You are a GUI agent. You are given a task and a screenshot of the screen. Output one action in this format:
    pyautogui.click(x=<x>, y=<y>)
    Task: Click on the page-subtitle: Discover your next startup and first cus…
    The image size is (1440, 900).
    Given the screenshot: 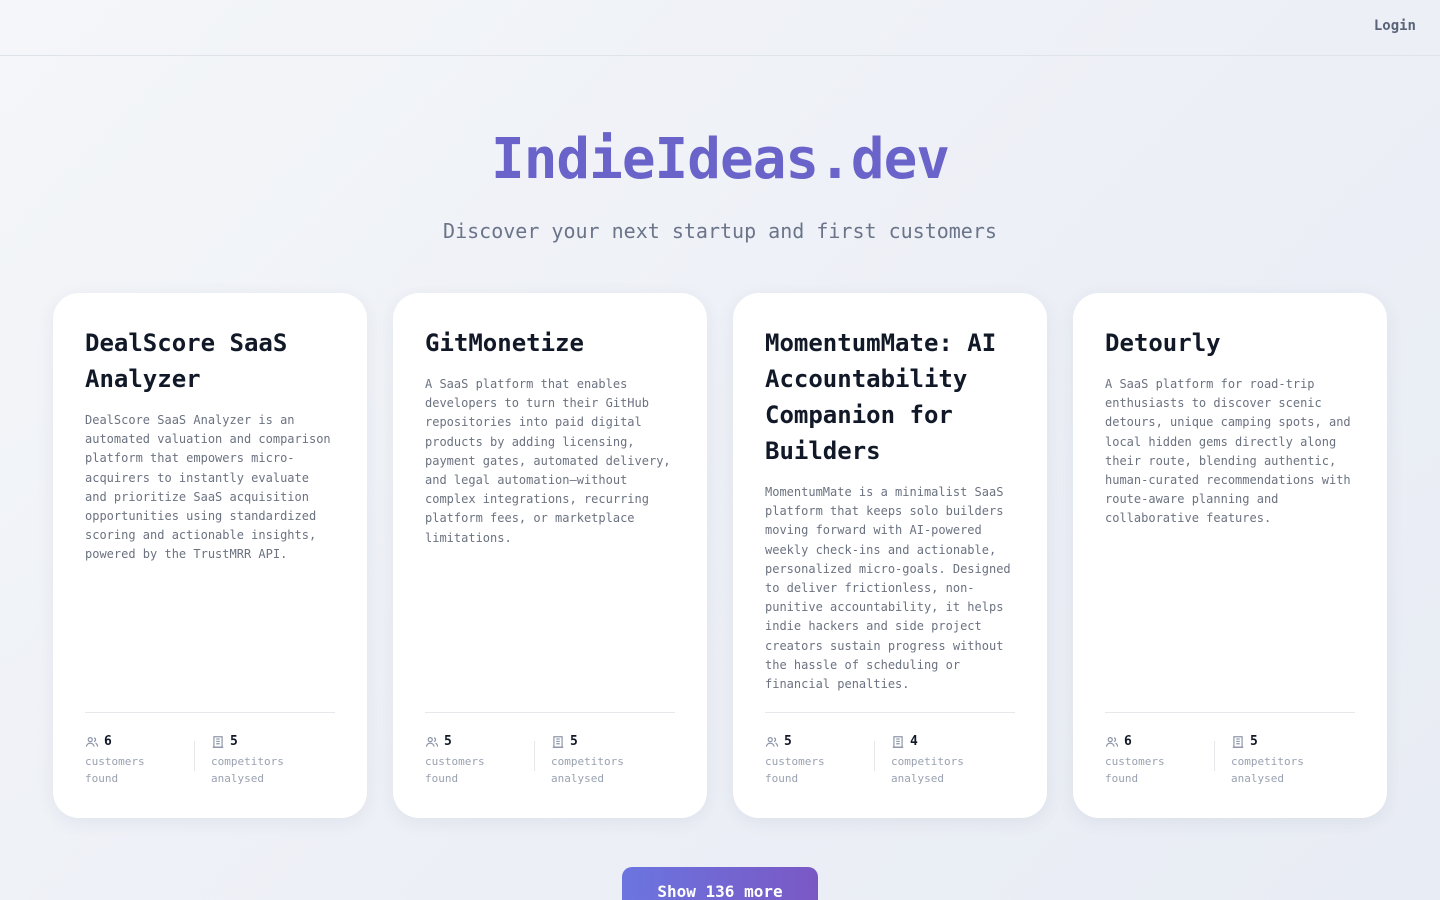 What is the action you would take?
    pyautogui.click(x=720, y=231)
    